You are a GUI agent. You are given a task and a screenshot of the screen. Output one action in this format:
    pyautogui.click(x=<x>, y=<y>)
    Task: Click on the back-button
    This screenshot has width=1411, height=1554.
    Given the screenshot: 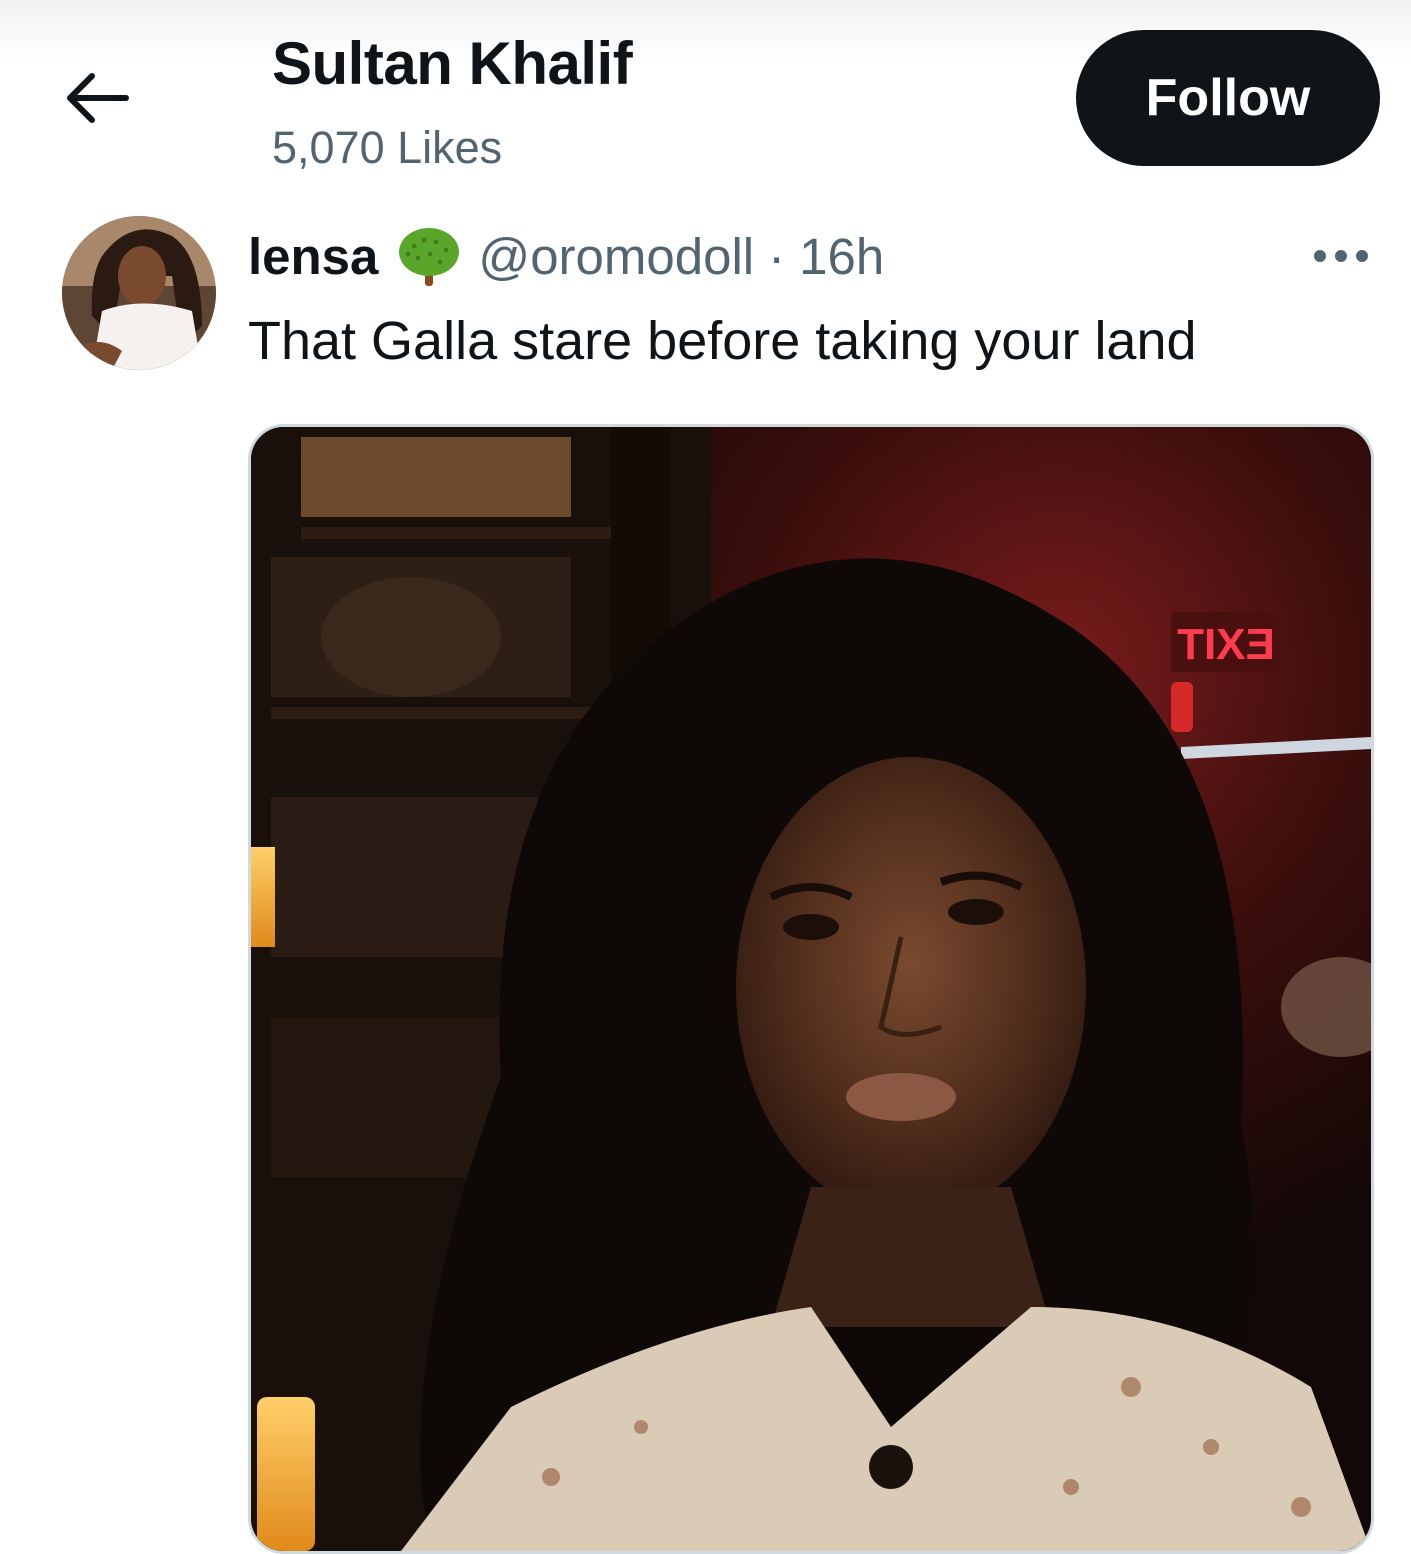 What is the action you would take?
    pyautogui.click(x=98, y=98)
    